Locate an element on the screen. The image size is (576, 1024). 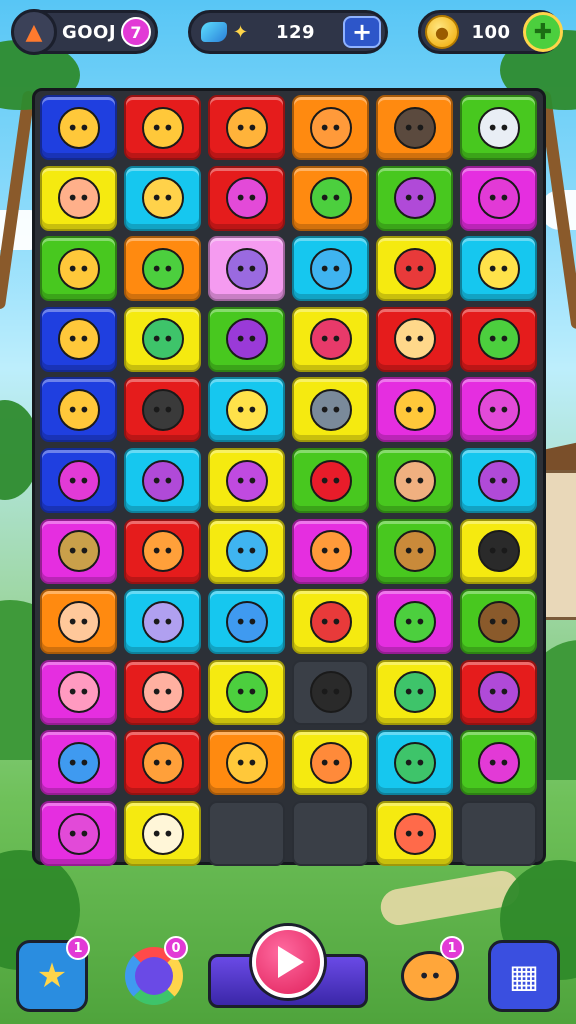
monkey-face-icon: •• is located at coordinates (414, 480).